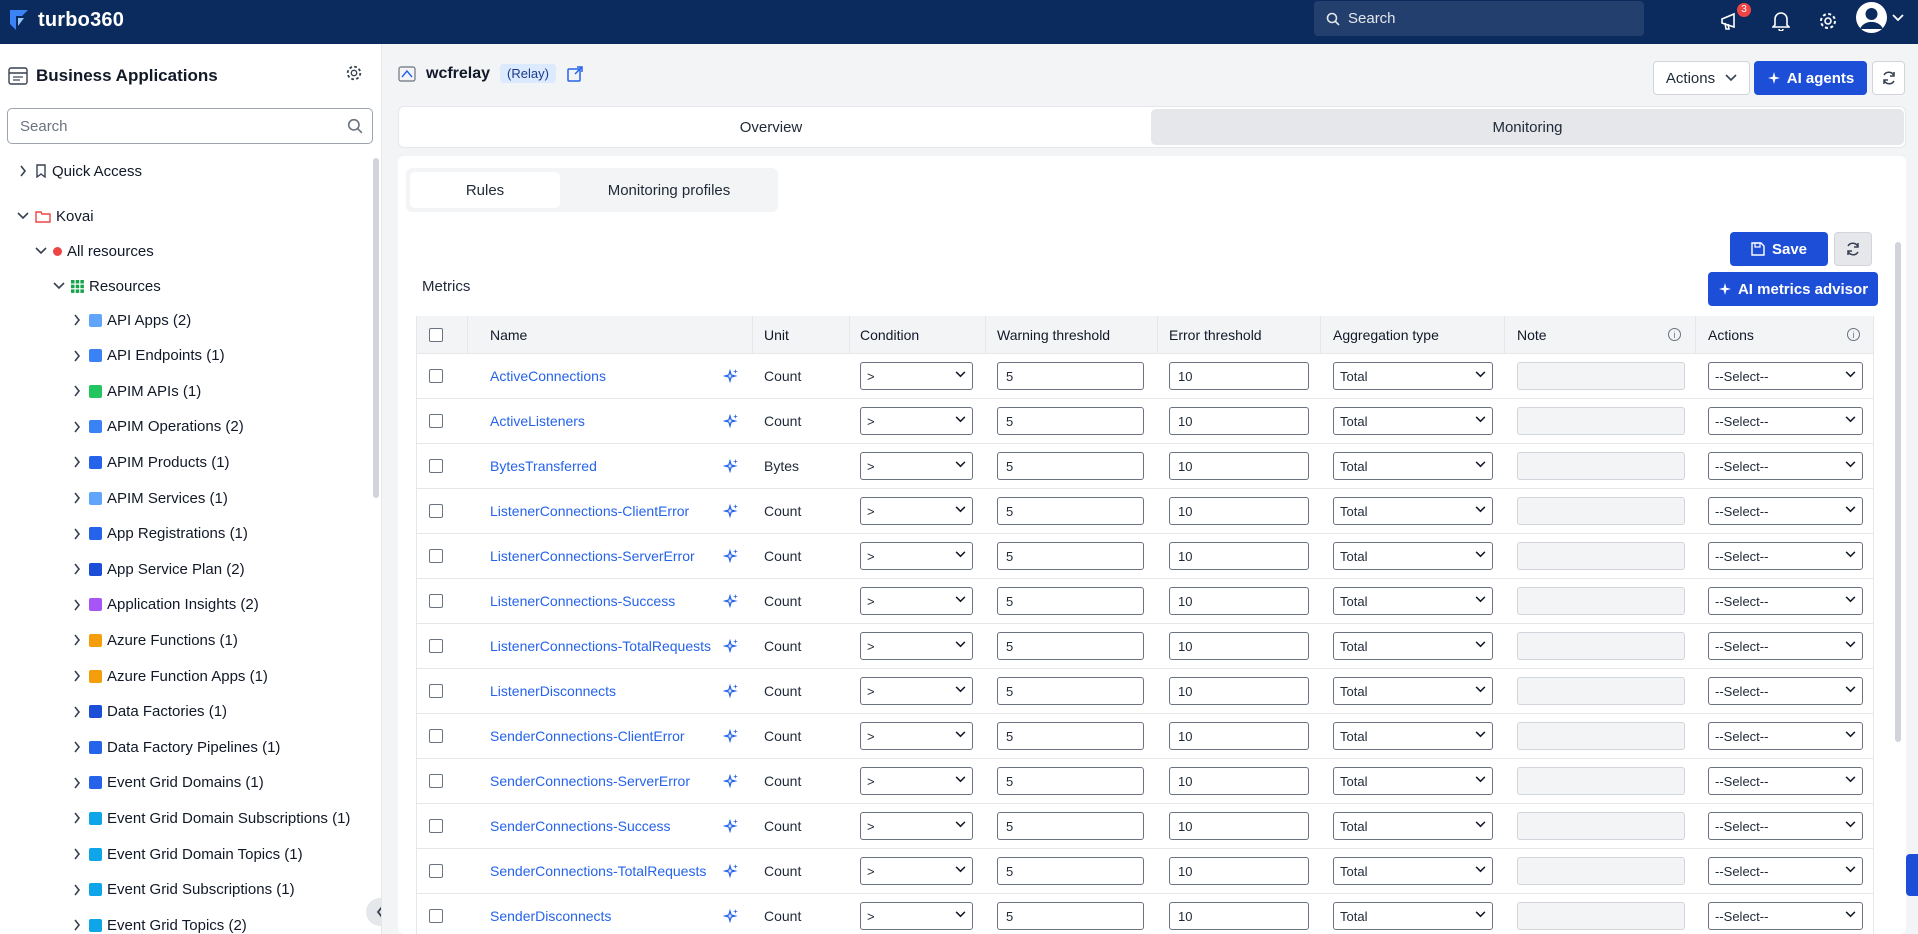  I want to click on metric-name-link: ListenerConnections-TotalRequests, so click(600, 646).